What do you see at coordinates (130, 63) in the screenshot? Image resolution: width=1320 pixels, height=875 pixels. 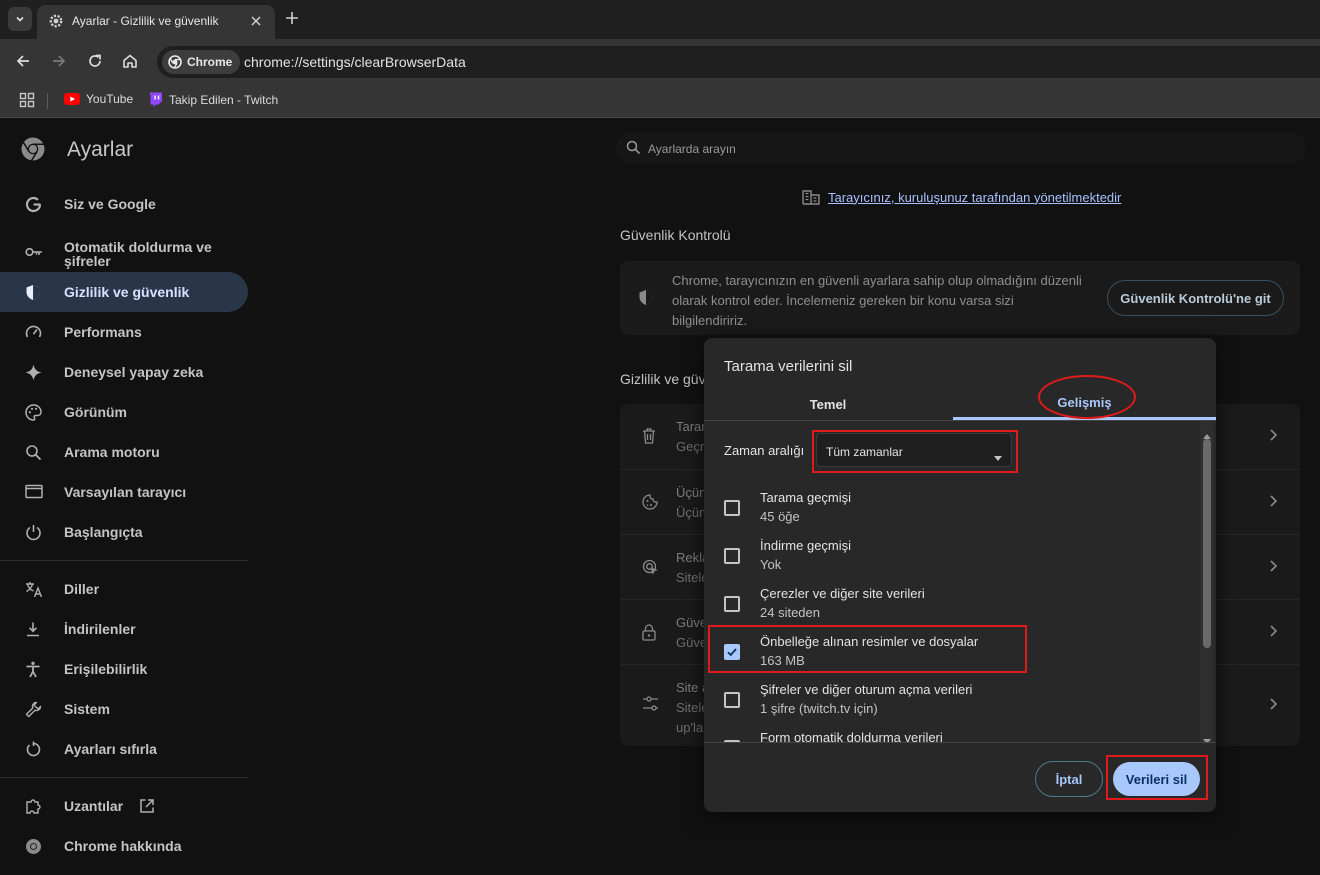 I see `home-icon` at bounding box center [130, 63].